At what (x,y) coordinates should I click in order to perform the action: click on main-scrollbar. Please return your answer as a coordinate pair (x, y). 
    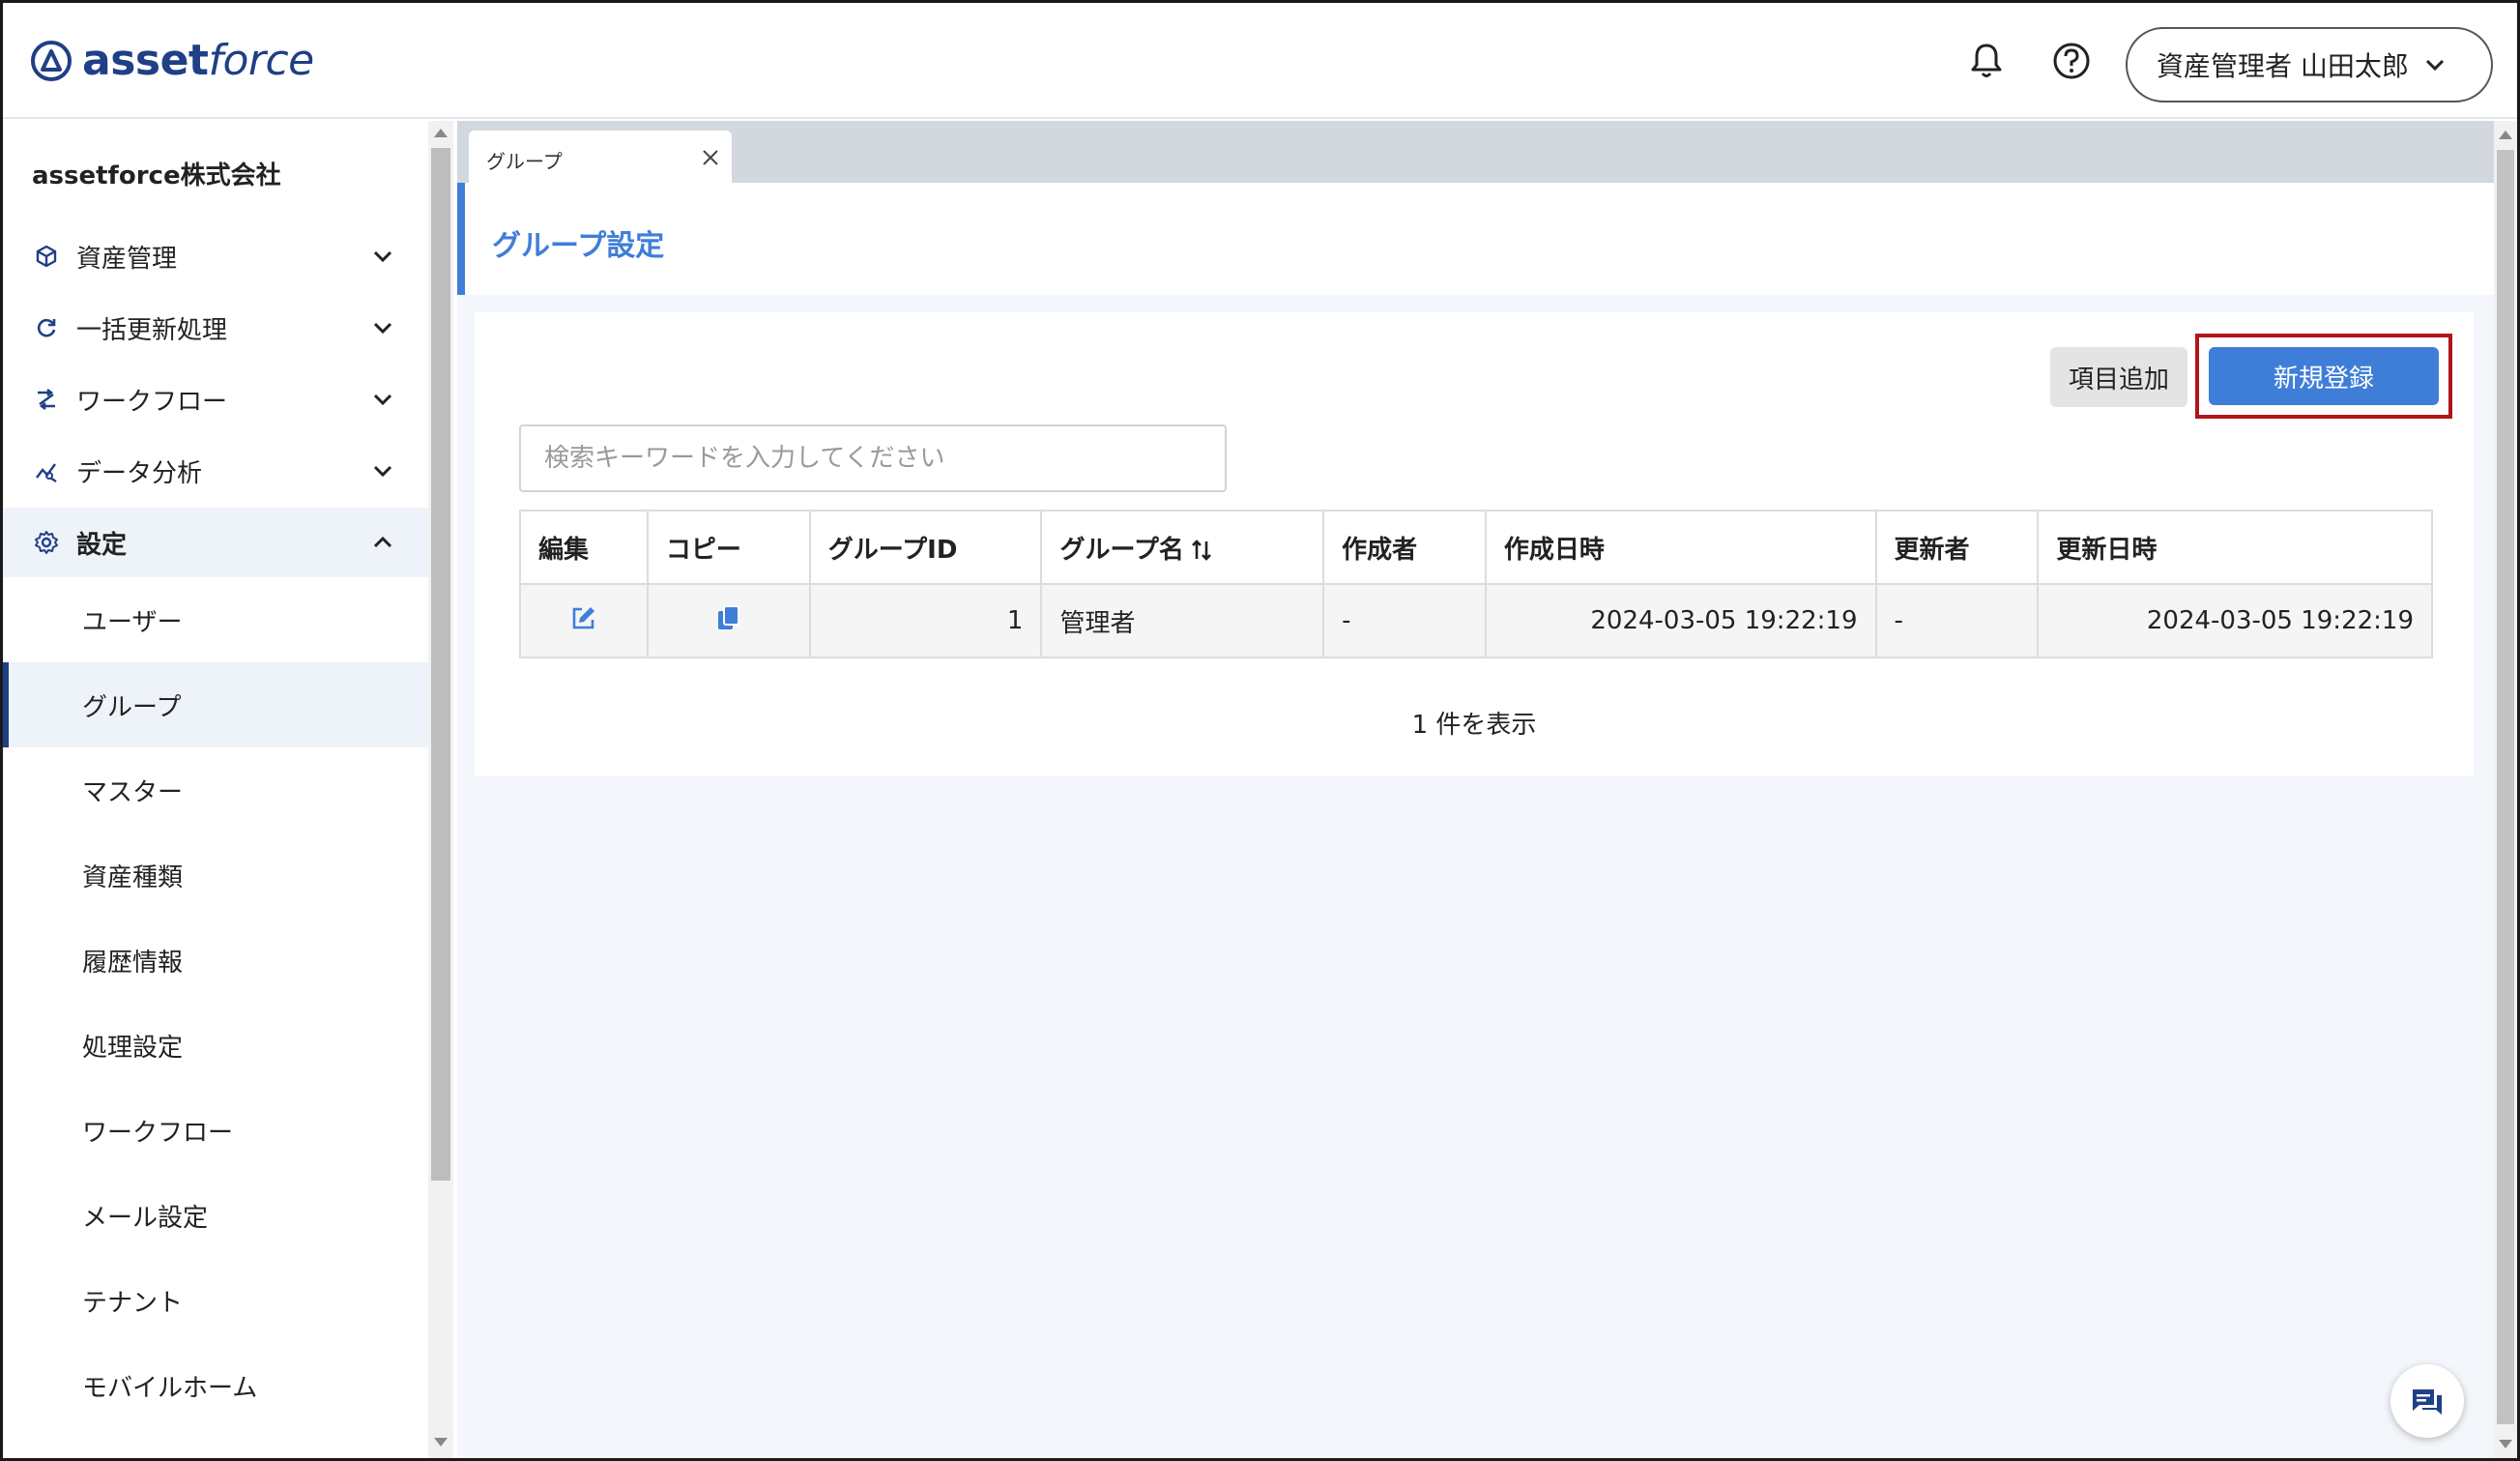
    Looking at the image, I should click on (2506, 789).